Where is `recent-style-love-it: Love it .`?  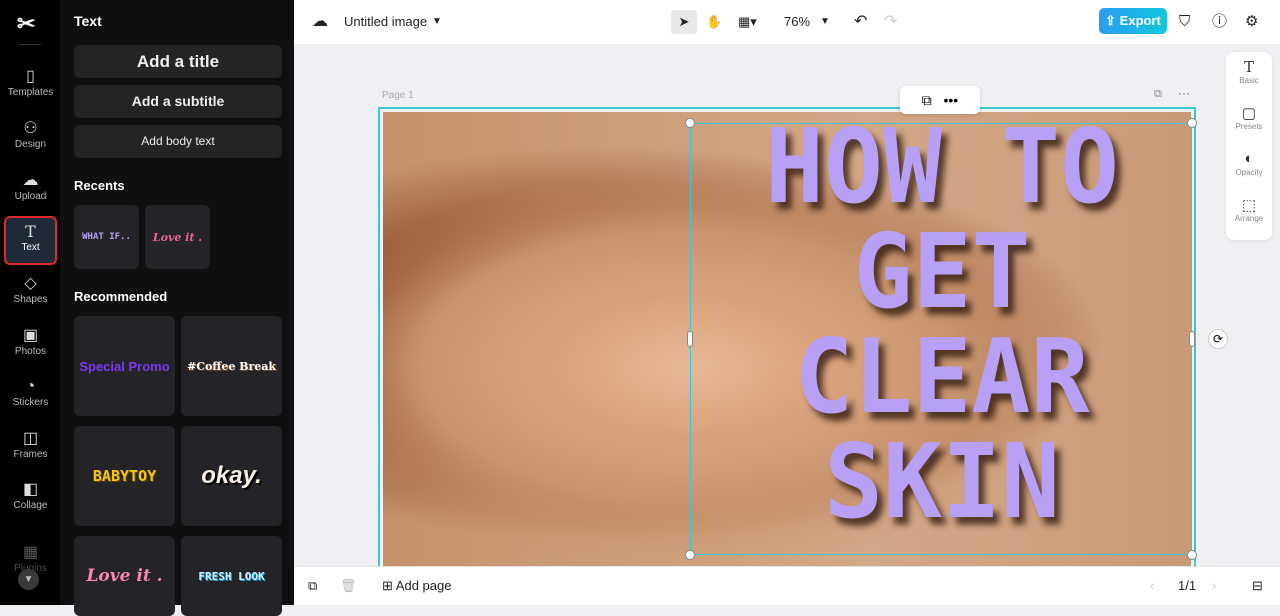 recent-style-love-it: Love it . is located at coordinates (177, 237).